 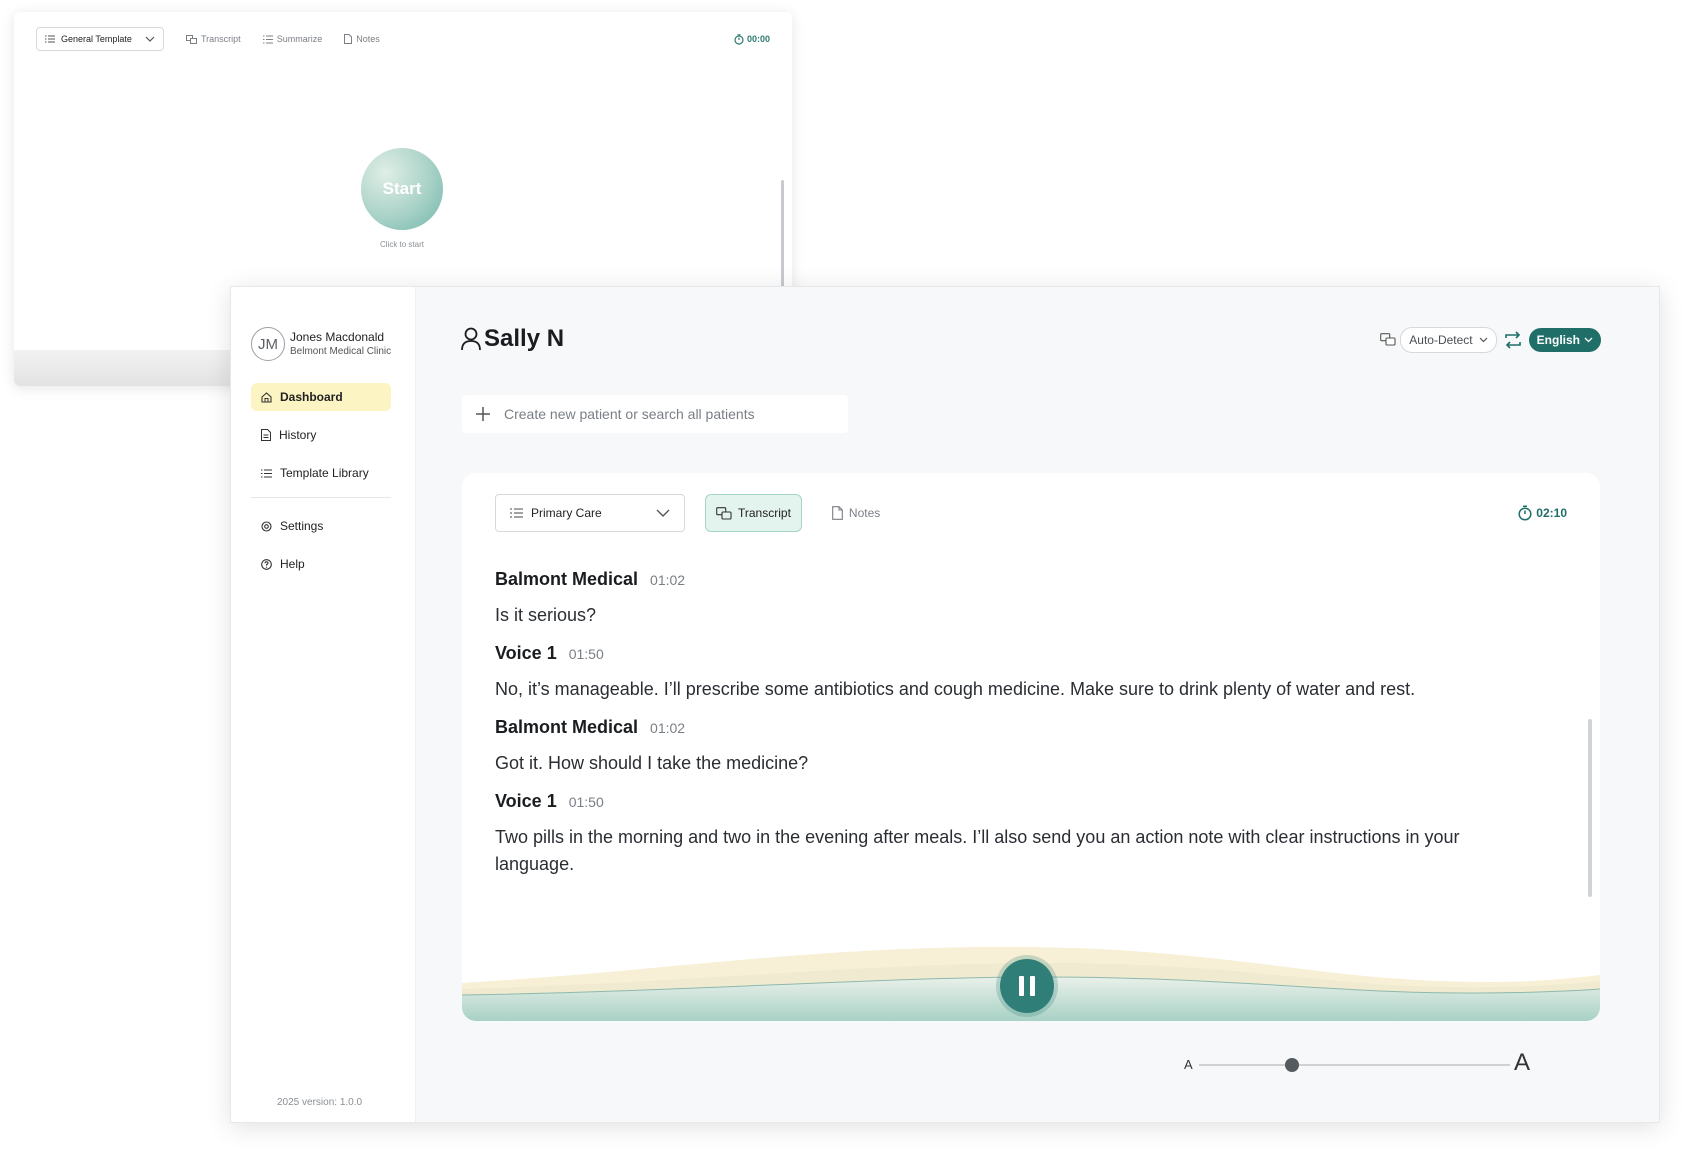 What do you see at coordinates (337, 336) in the screenshot?
I see `user-name: Jones Macdonald` at bounding box center [337, 336].